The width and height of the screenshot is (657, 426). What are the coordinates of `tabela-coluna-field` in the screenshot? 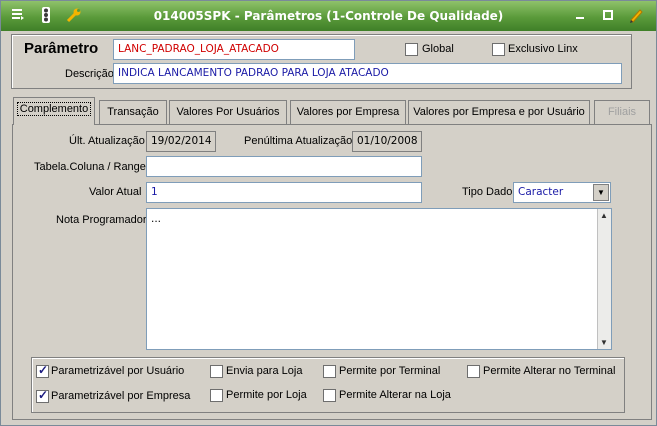 It's located at (284, 166).